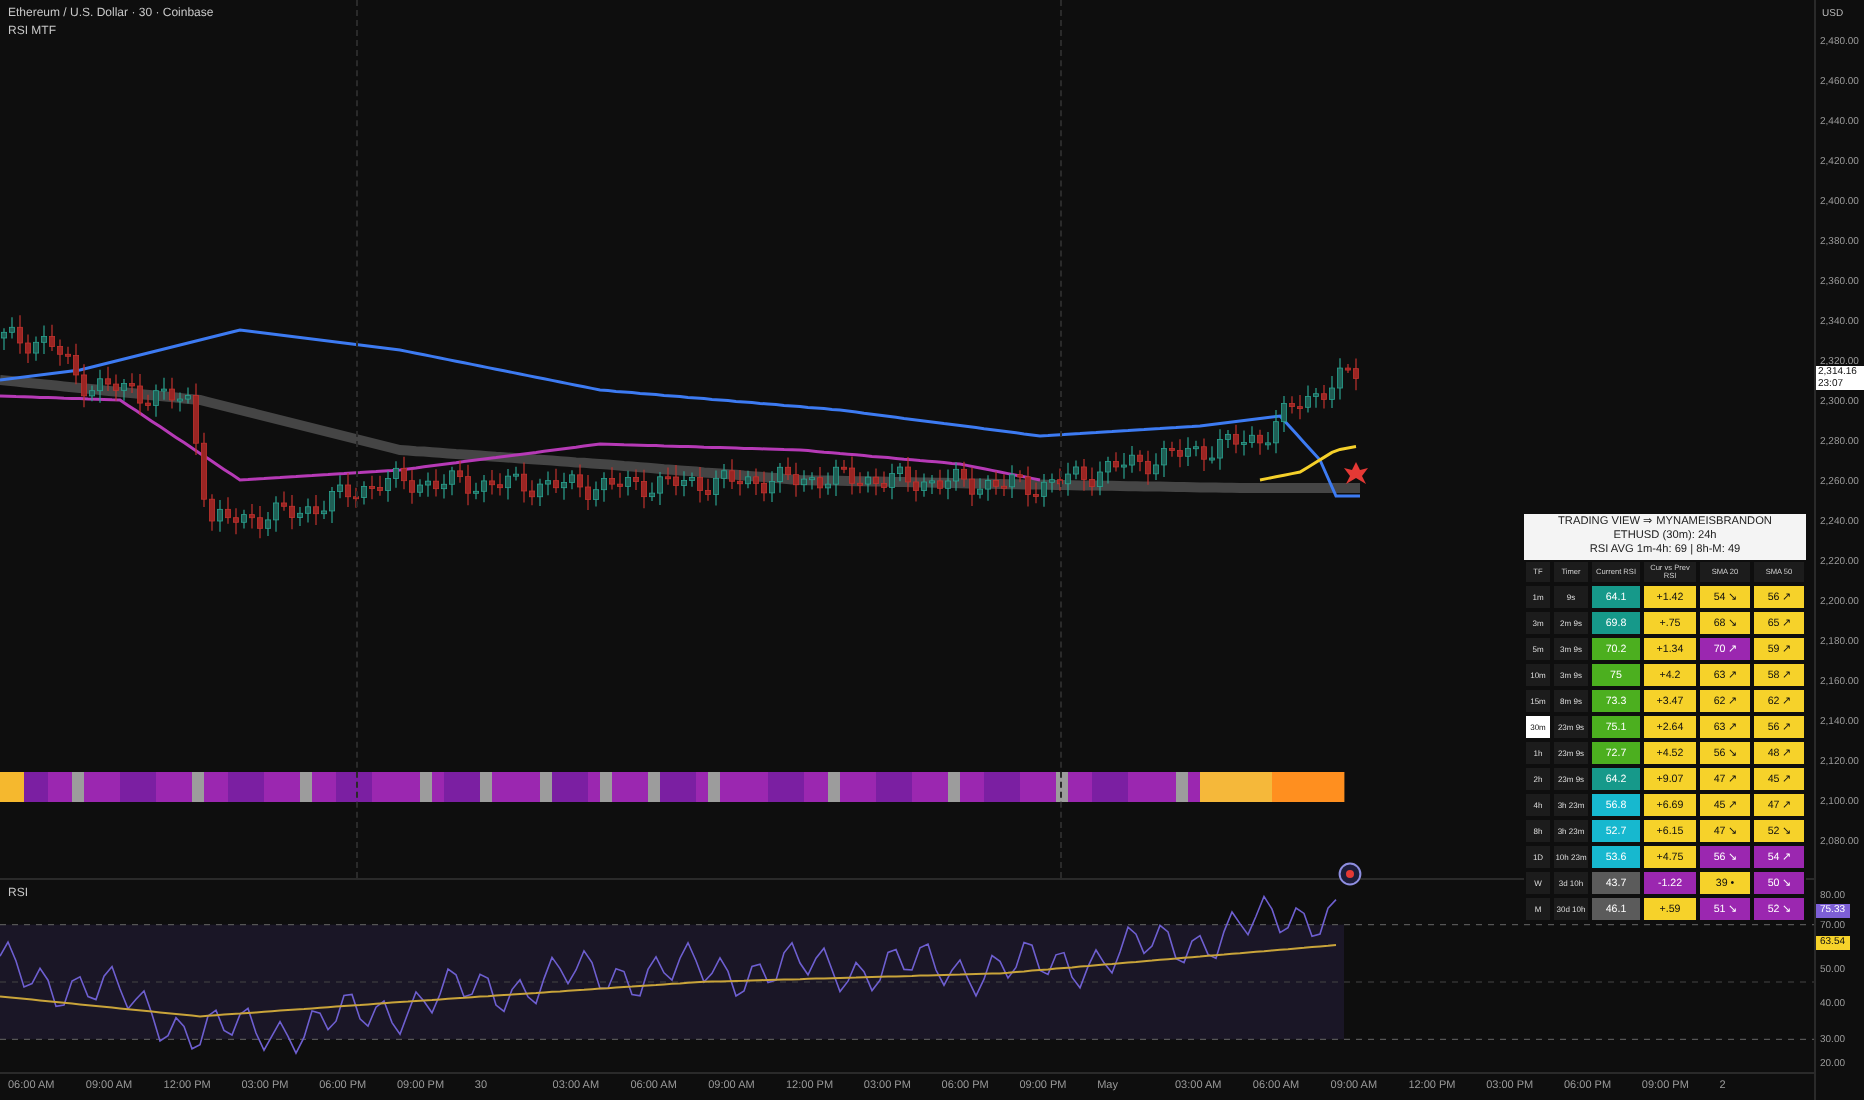 The height and width of the screenshot is (1100, 1864). What do you see at coordinates (1350, 874) in the screenshot?
I see `logo-icon` at bounding box center [1350, 874].